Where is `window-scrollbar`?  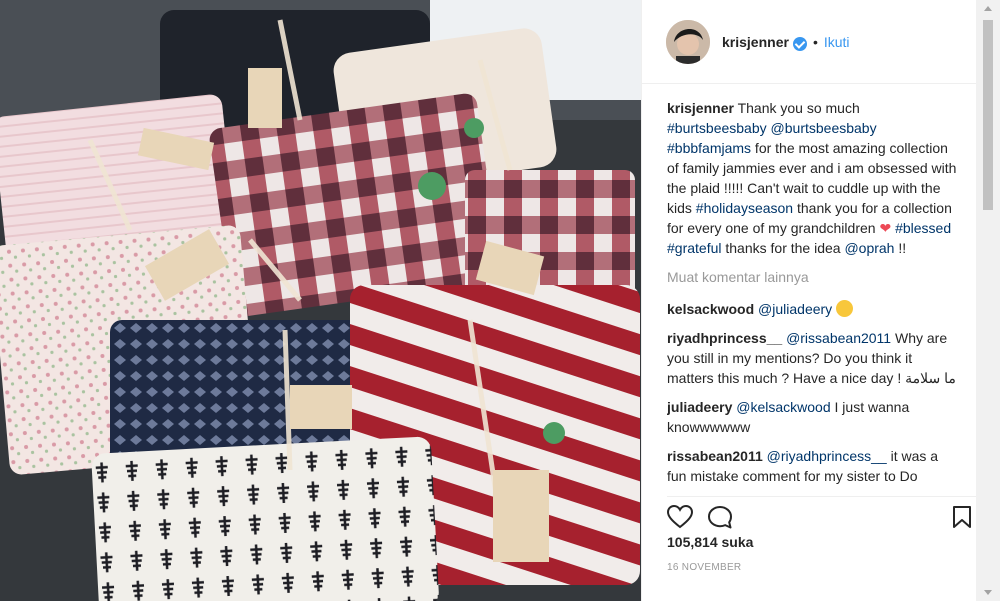
window-scrollbar is located at coordinates (988, 300).